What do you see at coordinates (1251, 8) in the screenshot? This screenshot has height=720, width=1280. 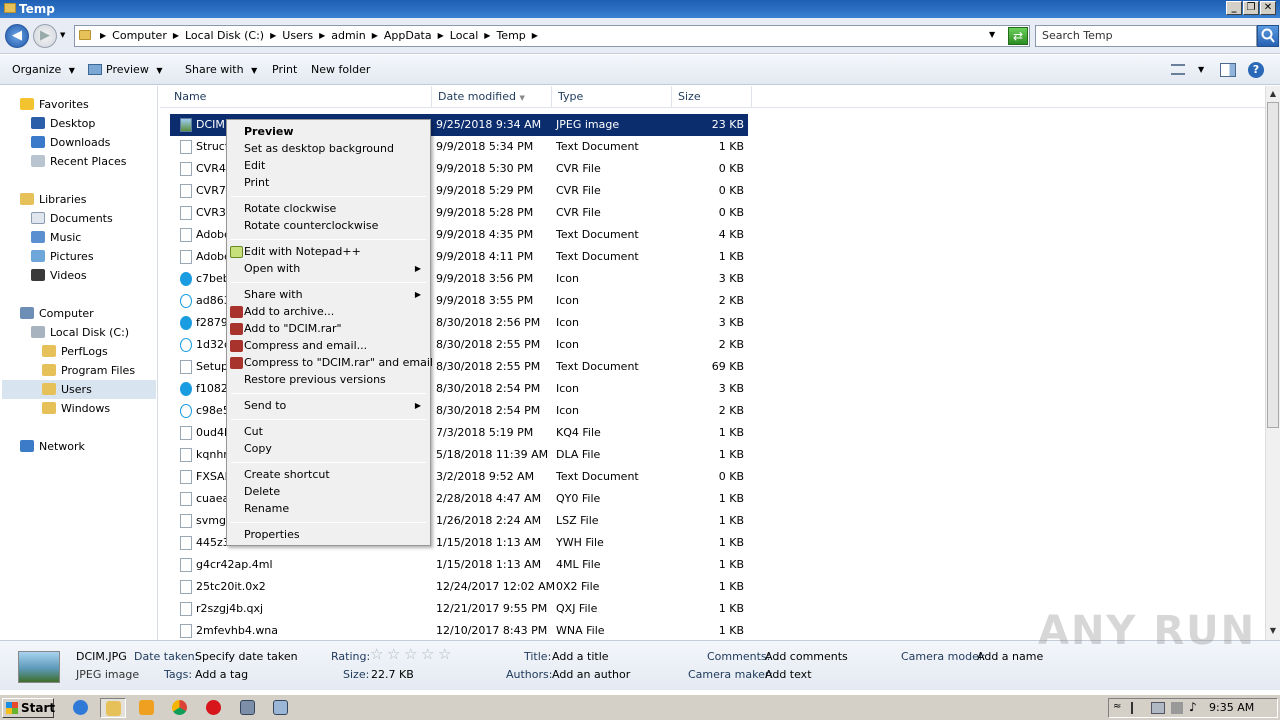 I see `restore-button: ❐` at bounding box center [1251, 8].